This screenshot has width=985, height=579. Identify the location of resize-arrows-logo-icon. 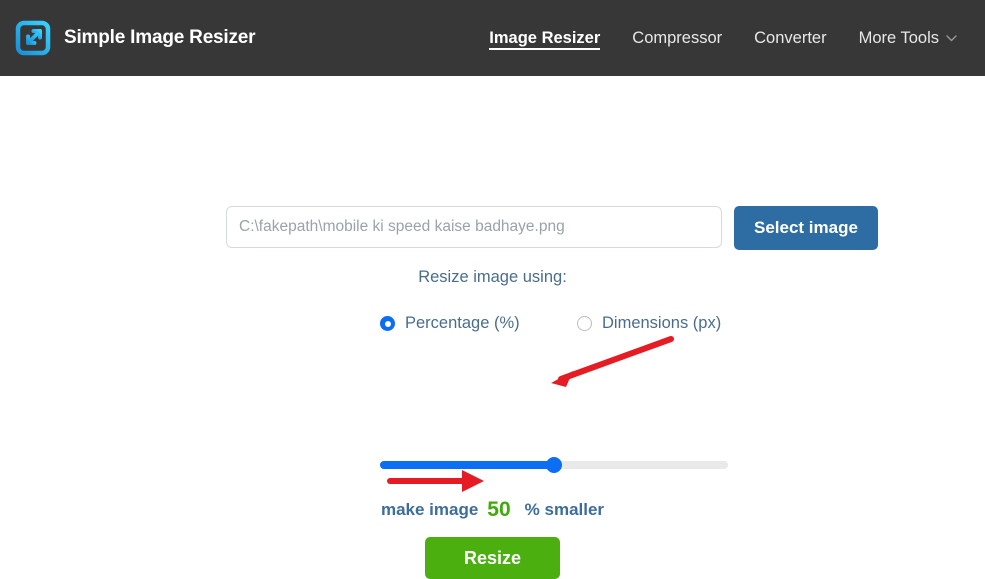
(33, 38).